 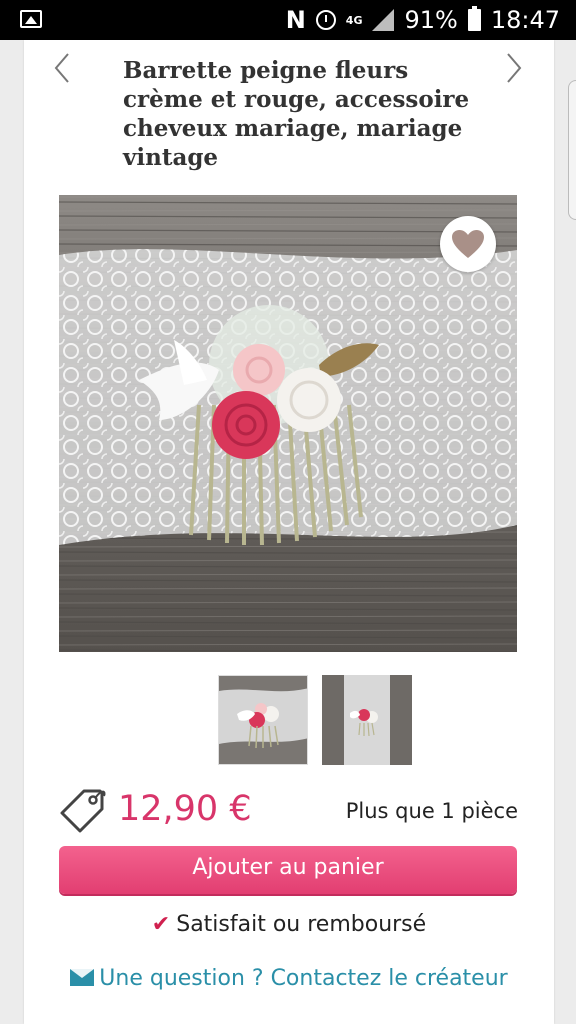 I want to click on notification-n-icon: N, so click(x=295, y=20).